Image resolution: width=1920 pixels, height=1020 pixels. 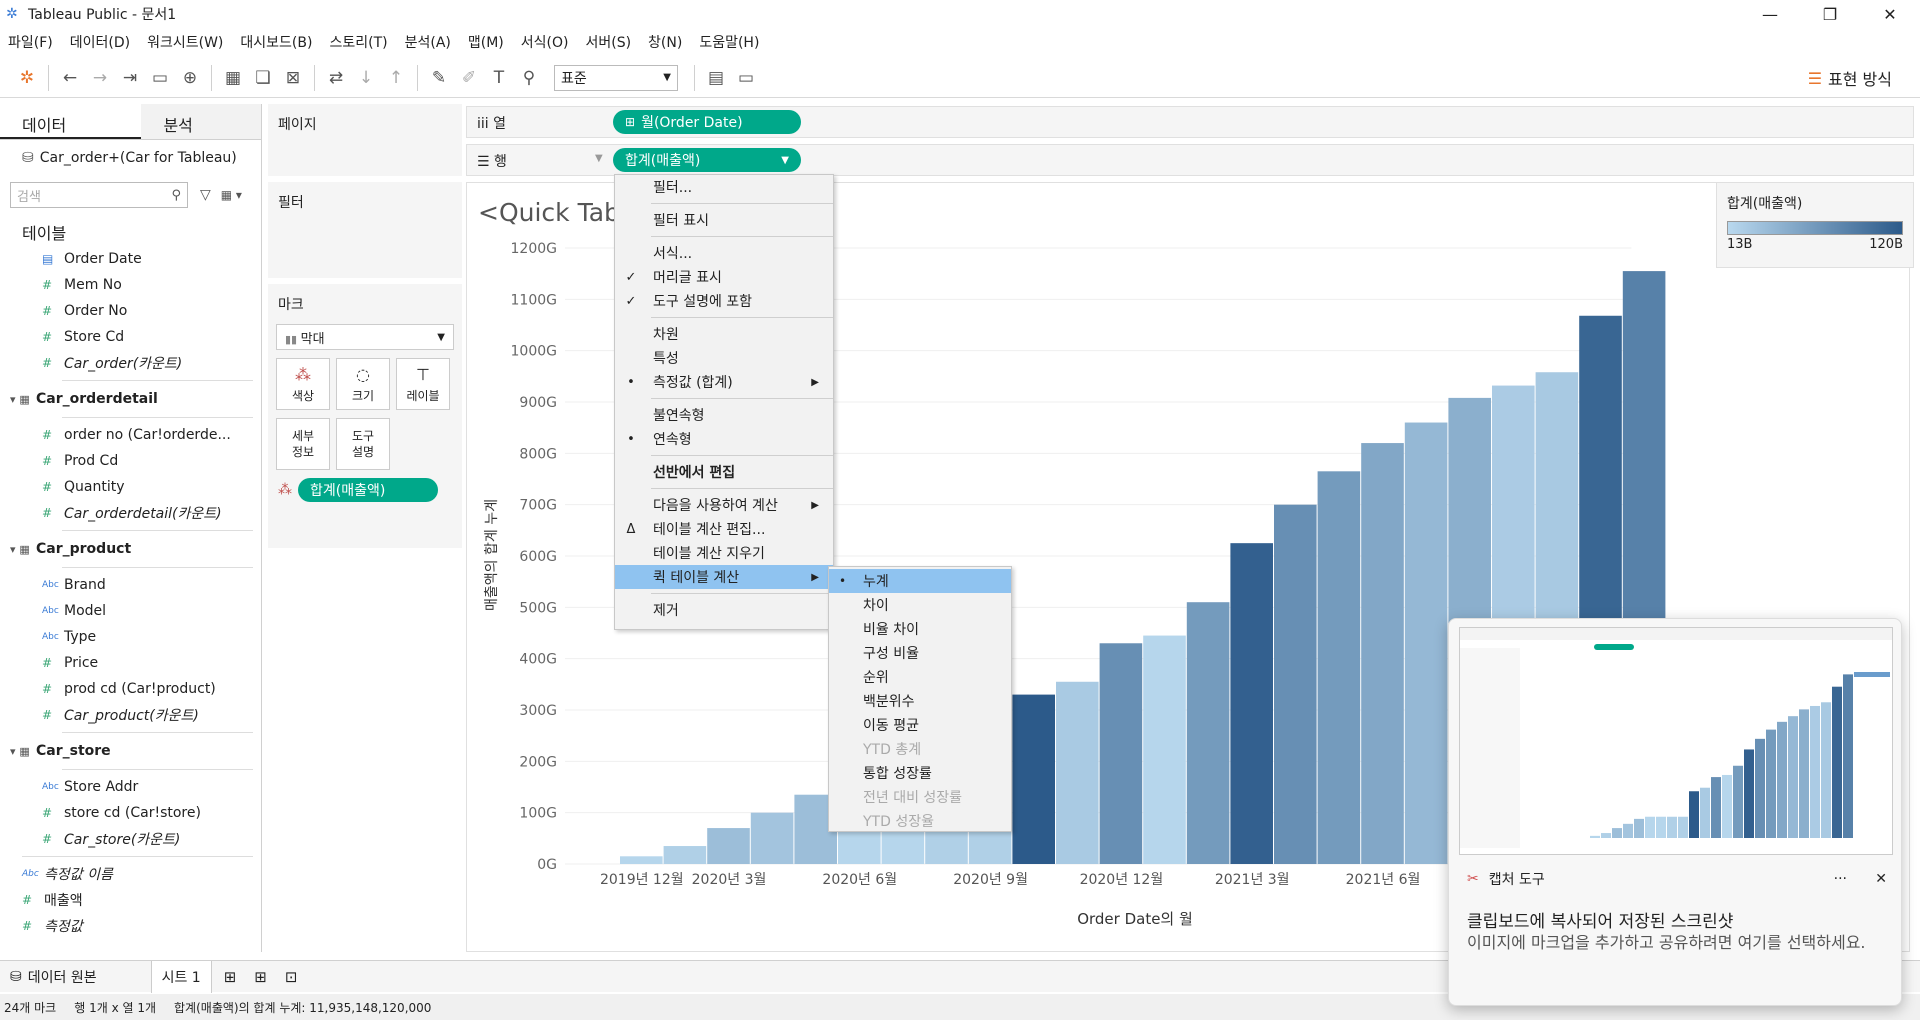 I want to click on quick-calc-item: • 누계, so click(x=920, y=581).